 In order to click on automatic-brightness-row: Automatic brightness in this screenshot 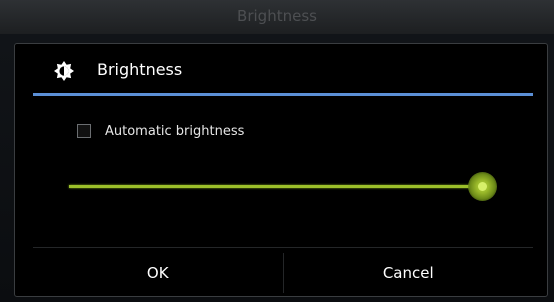, I will do `click(160, 131)`.